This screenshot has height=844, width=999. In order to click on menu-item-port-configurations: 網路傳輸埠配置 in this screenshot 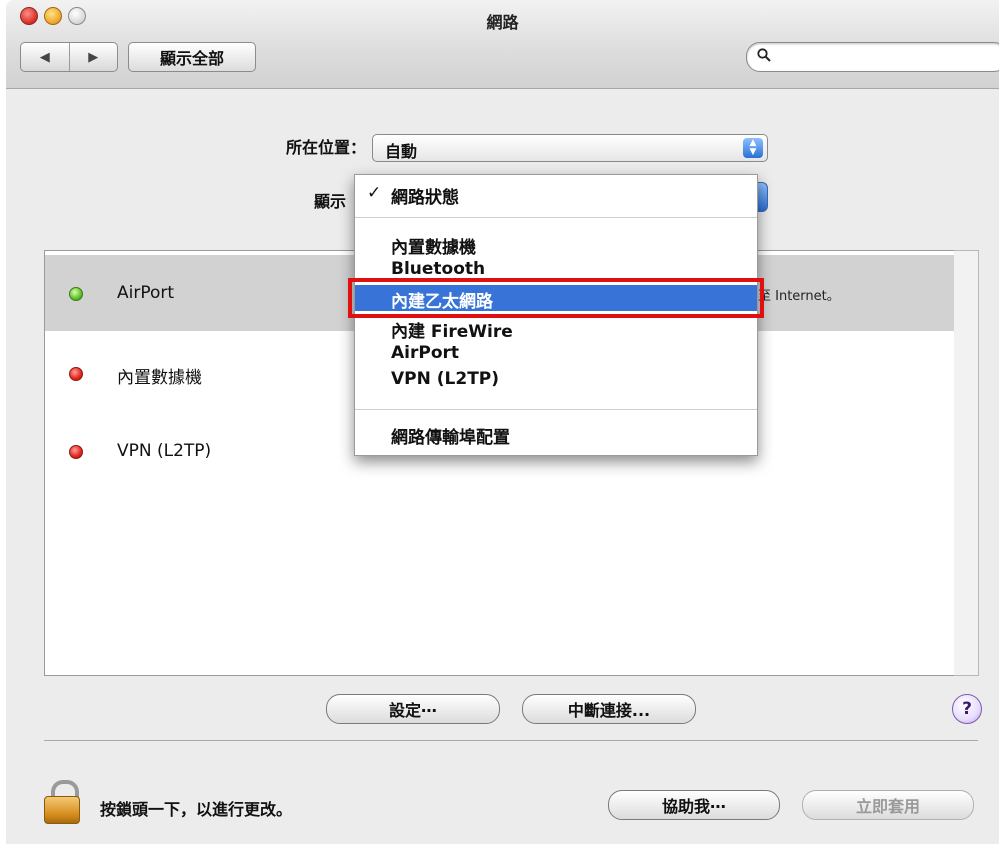, I will do `click(556, 434)`.